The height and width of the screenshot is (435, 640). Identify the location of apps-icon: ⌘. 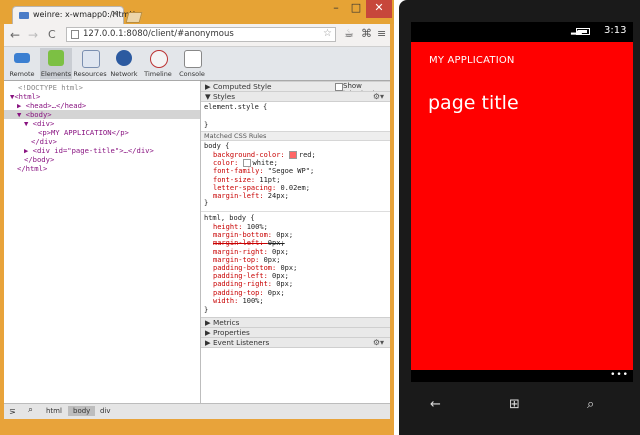
(366, 33).